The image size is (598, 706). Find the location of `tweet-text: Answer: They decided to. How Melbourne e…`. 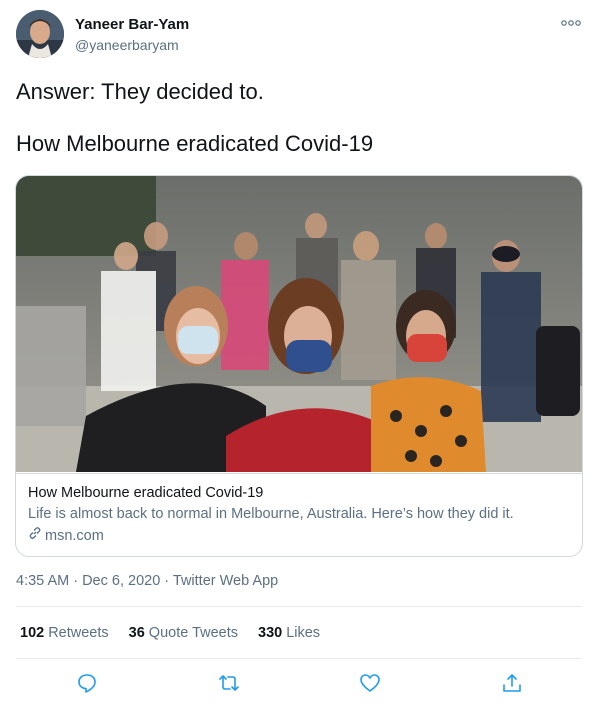

tweet-text: Answer: They decided to. How Melbourne e… is located at coordinates (299, 118).